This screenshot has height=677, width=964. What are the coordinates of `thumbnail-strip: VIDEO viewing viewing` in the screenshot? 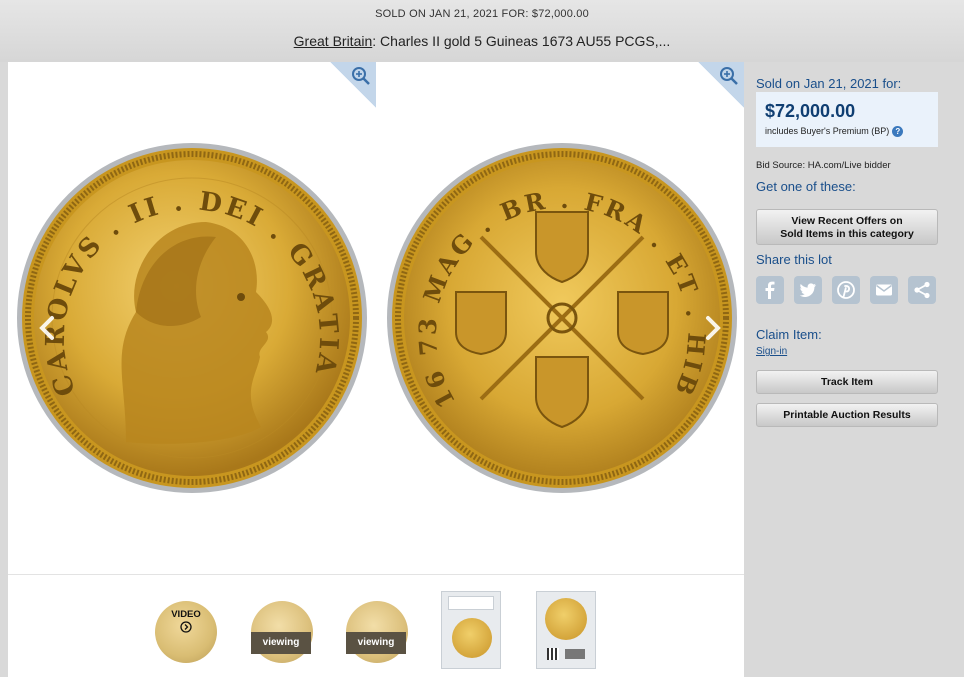 It's located at (376, 625).